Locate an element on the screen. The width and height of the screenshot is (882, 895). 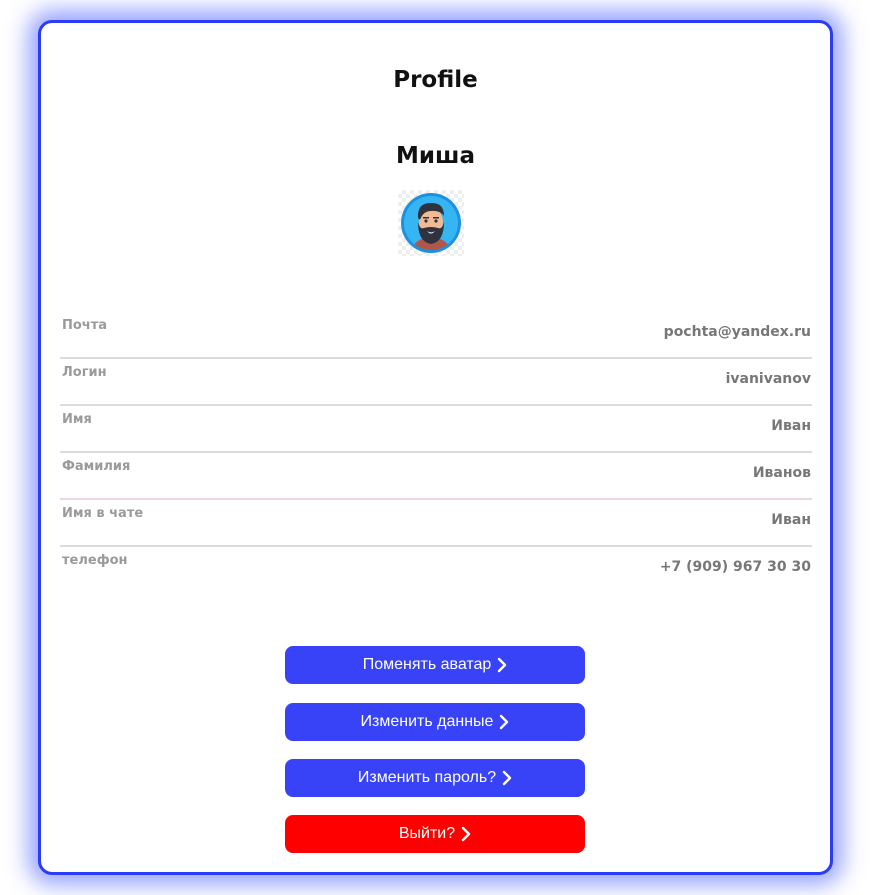
button-label: Поменять аватар is located at coordinates (427, 664).